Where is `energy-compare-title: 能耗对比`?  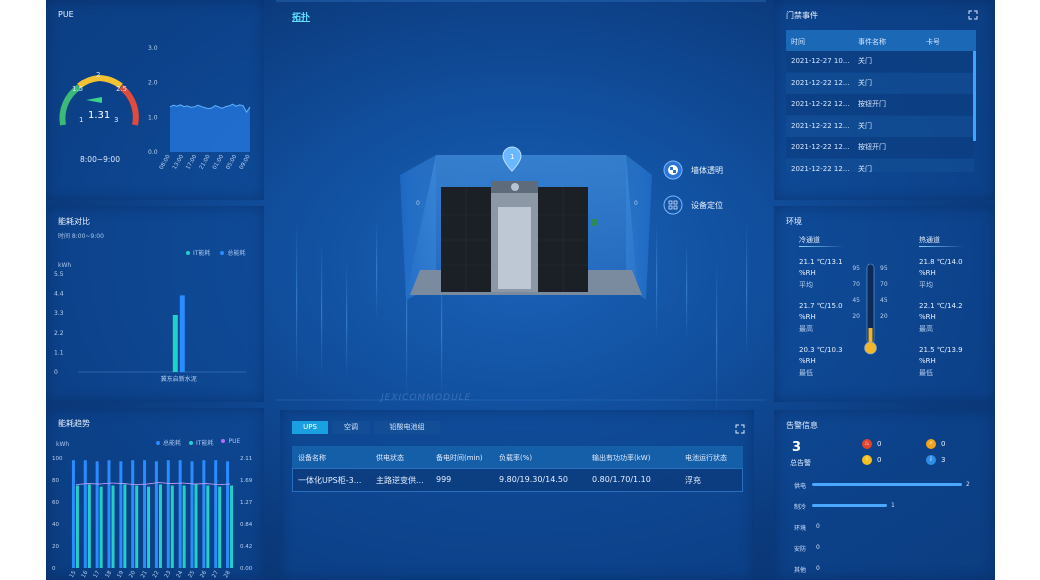
energy-compare-title: 能耗对比 is located at coordinates (74, 221).